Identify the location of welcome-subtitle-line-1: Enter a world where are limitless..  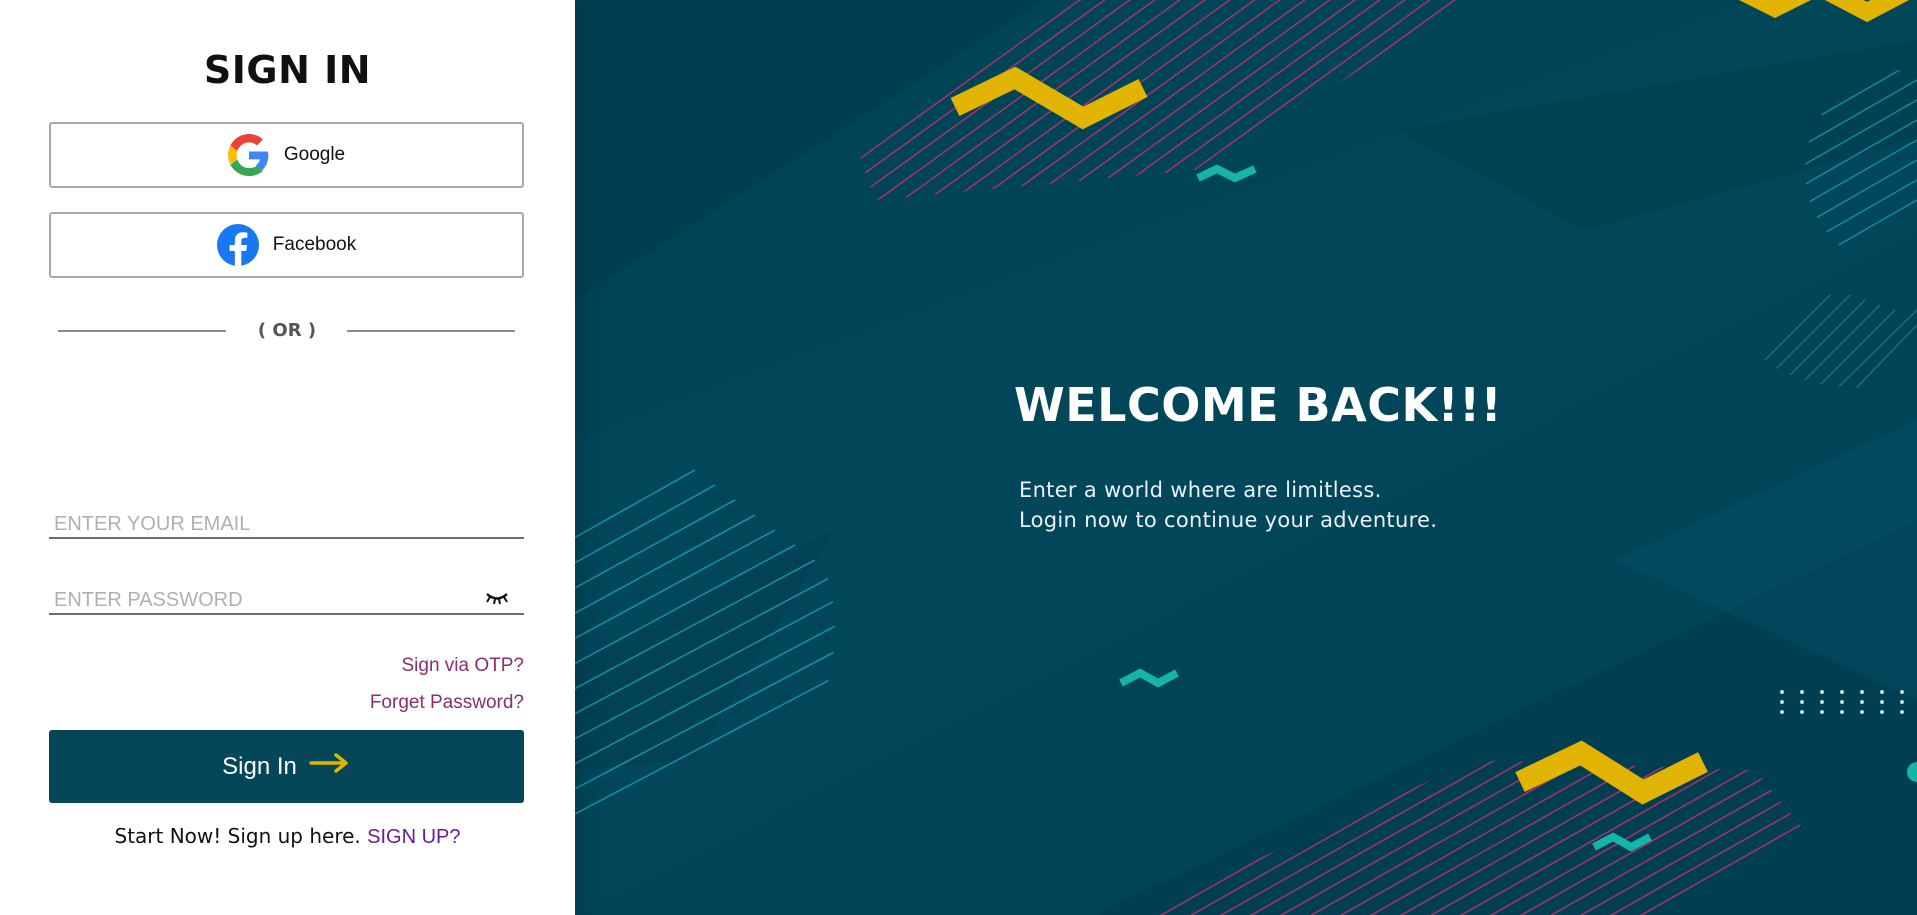
(1200, 490).